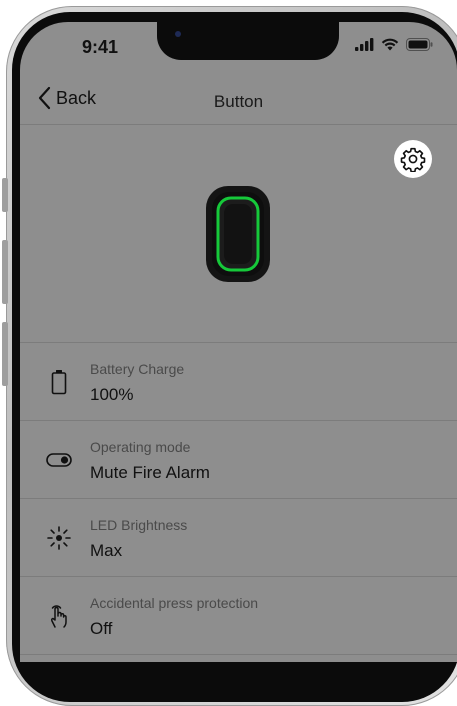 The height and width of the screenshot is (706, 457). I want to click on list-item-label: Accidental press protection, so click(174, 603).